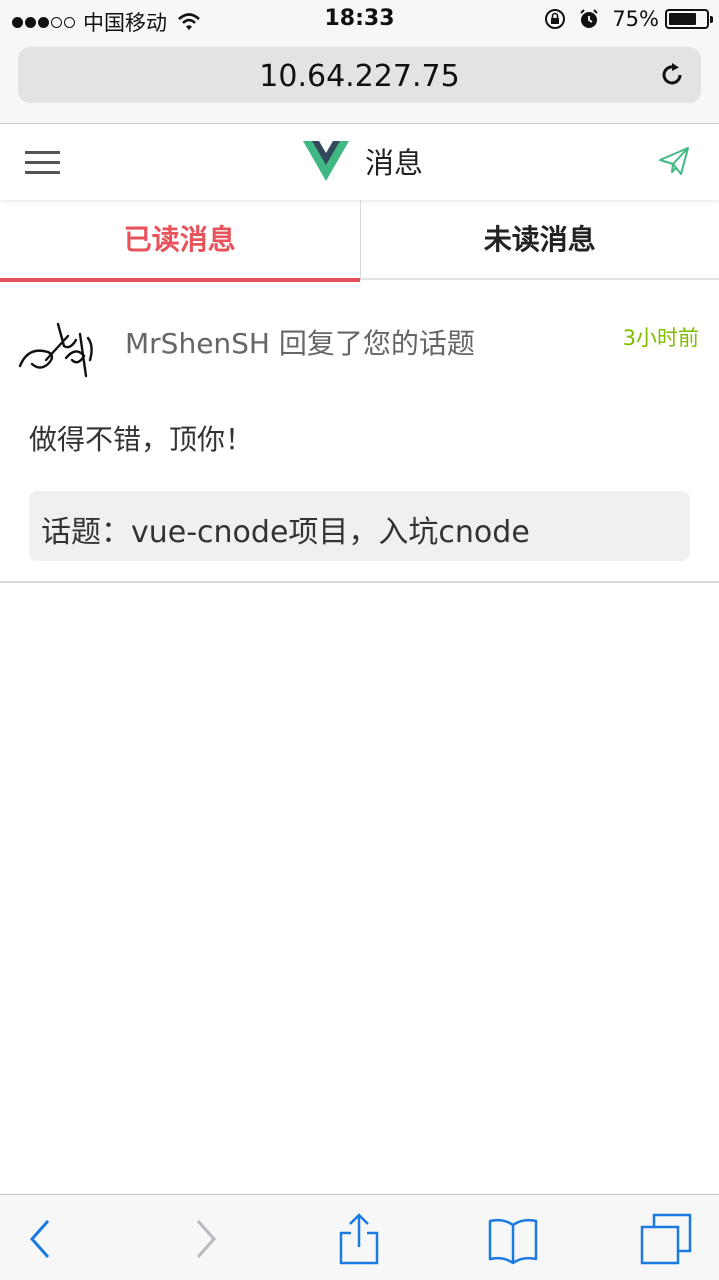 The image size is (719, 1280). What do you see at coordinates (359, 20) in the screenshot?
I see `status-bar: 中国移动 18:33 75%` at bounding box center [359, 20].